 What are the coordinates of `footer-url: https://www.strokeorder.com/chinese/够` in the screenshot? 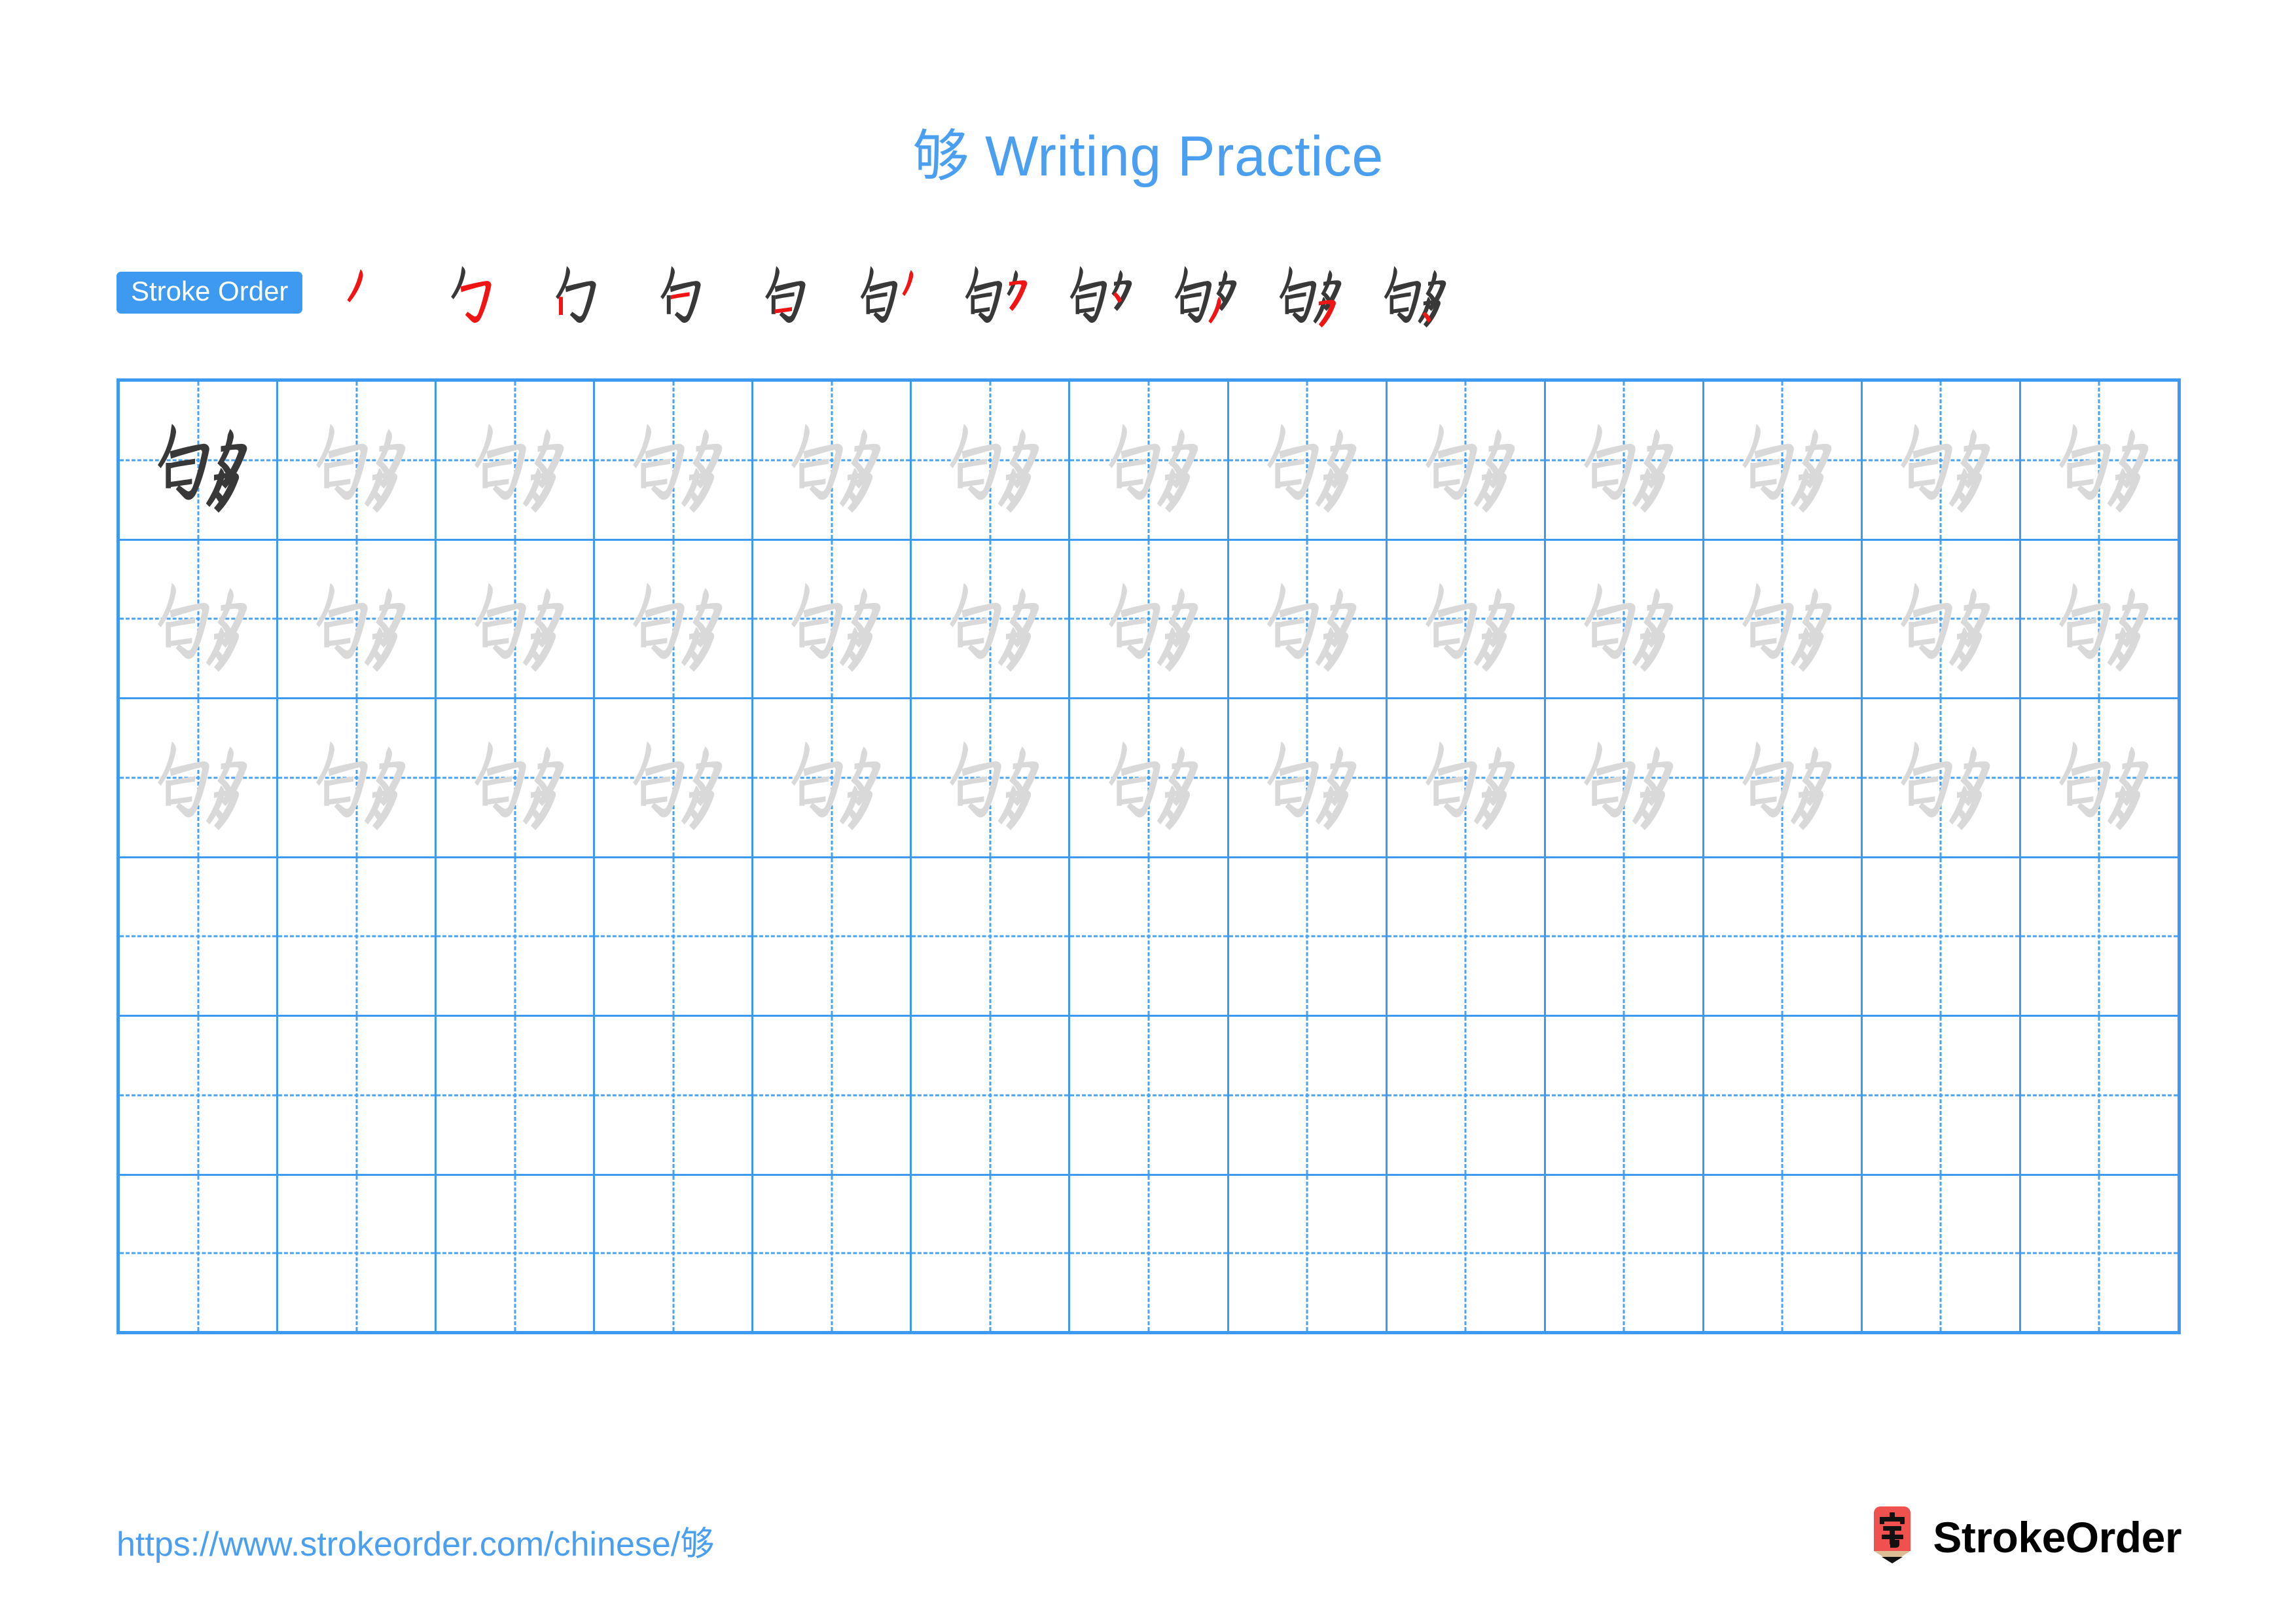 It's located at (415, 1540).